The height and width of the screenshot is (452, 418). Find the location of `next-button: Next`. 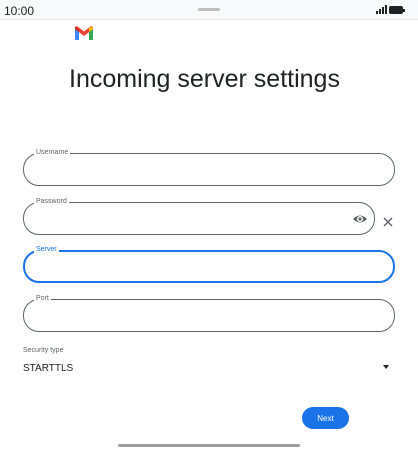

next-button: Next is located at coordinates (325, 418).